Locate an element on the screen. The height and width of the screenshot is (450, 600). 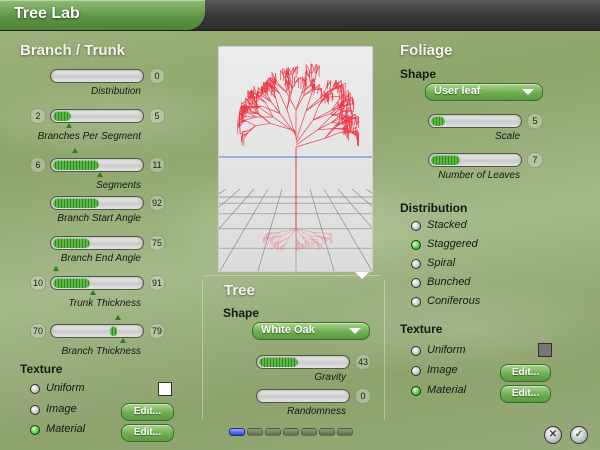
tree-shape-label: Shape is located at coordinates (241, 313).